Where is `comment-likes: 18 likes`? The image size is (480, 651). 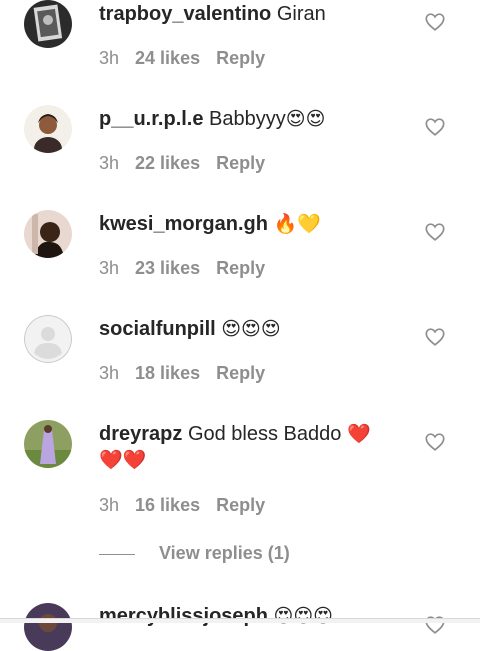
comment-likes: 18 likes is located at coordinates (167, 373).